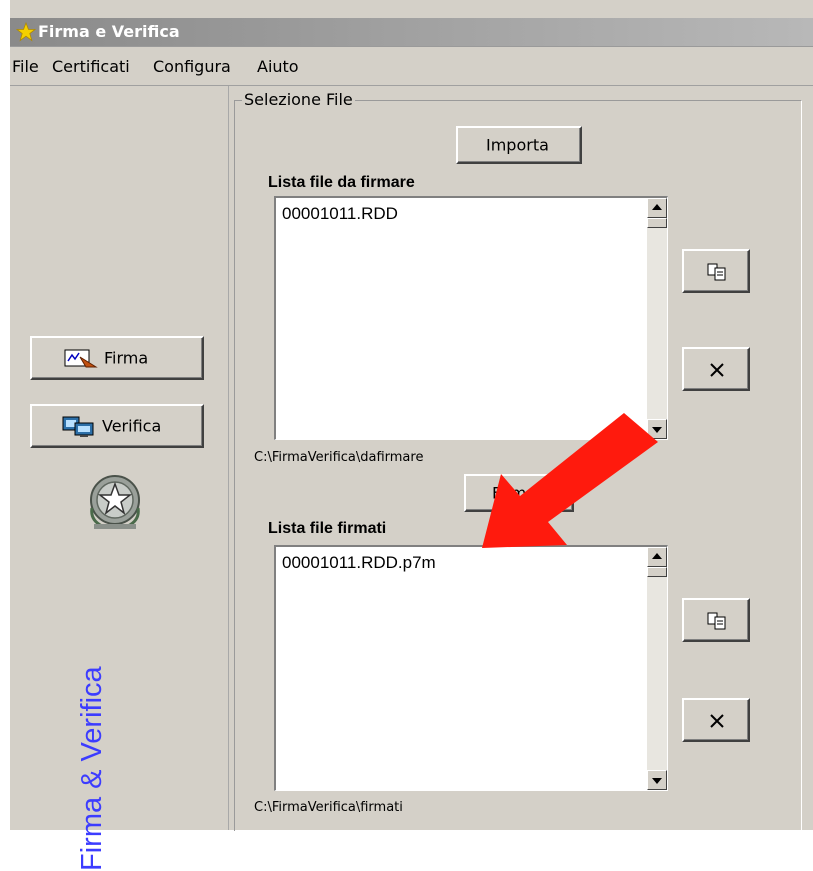 This screenshot has height=871, width=813. What do you see at coordinates (411, 66) in the screenshot?
I see `menu-bar: File Certificati Configura Aiuto` at bounding box center [411, 66].